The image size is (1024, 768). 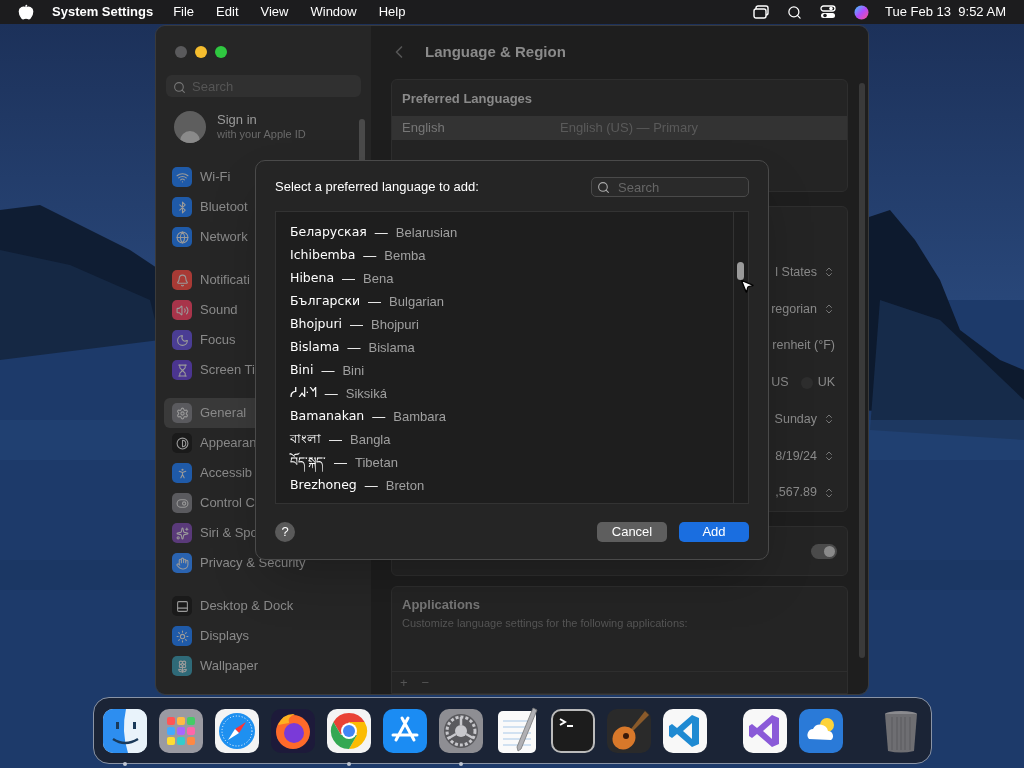 What do you see at coordinates (328, 232) in the screenshot?
I see `native-name: Беларуская` at bounding box center [328, 232].